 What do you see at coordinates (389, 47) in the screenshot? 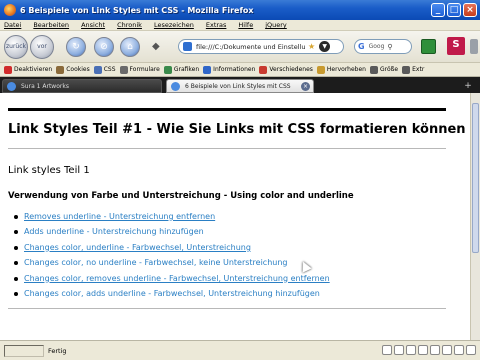
I see `search-icon: ⚲` at bounding box center [389, 47].